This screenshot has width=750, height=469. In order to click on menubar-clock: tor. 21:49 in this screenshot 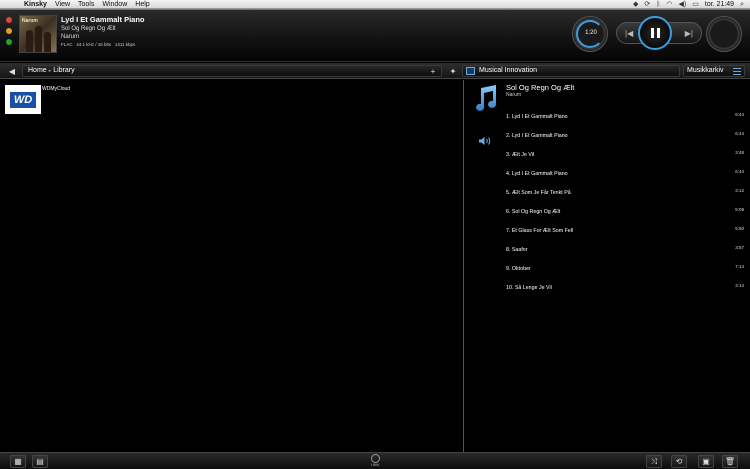, I will do `click(719, 4)`.